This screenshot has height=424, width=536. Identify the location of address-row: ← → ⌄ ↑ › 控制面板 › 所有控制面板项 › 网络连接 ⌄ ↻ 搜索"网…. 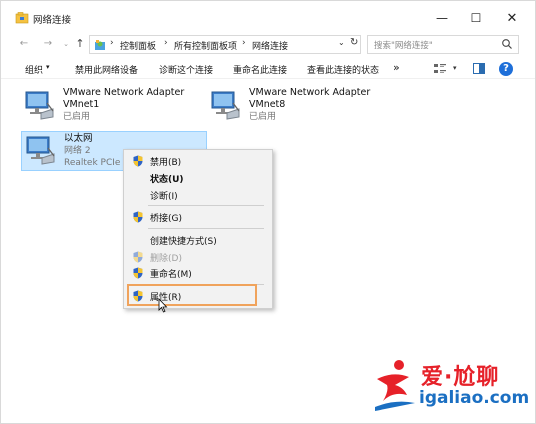
(268, 45).